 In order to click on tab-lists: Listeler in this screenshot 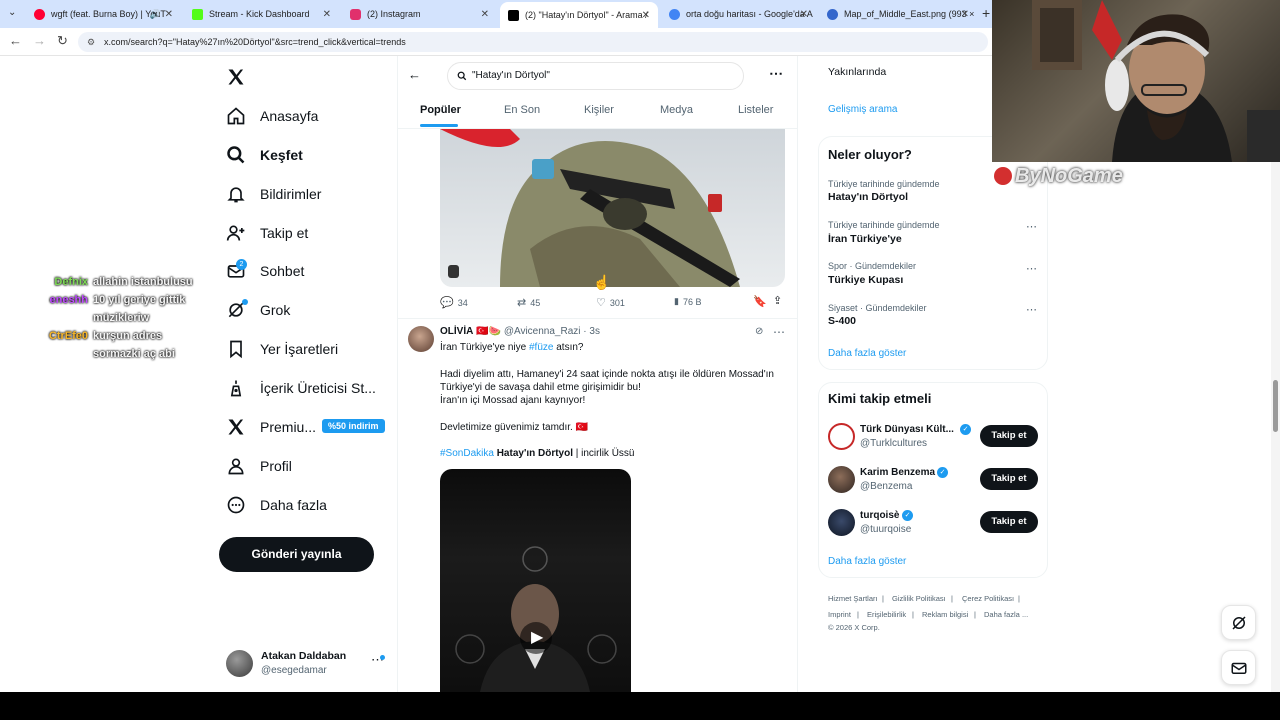, I will do `click(755, 110)`.